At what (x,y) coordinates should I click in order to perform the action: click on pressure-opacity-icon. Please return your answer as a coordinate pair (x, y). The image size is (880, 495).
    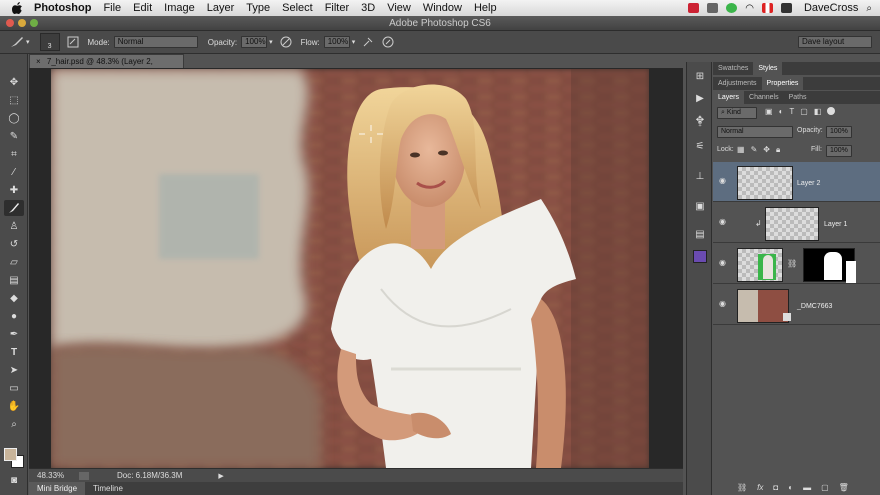
    Looking at the image, I should click on (286, 42).